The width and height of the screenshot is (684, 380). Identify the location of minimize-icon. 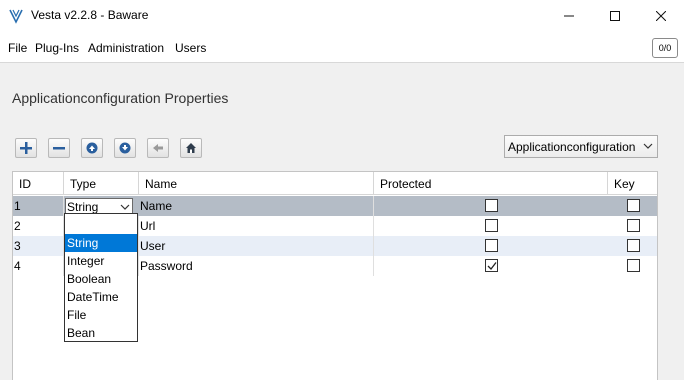
(569, 16).